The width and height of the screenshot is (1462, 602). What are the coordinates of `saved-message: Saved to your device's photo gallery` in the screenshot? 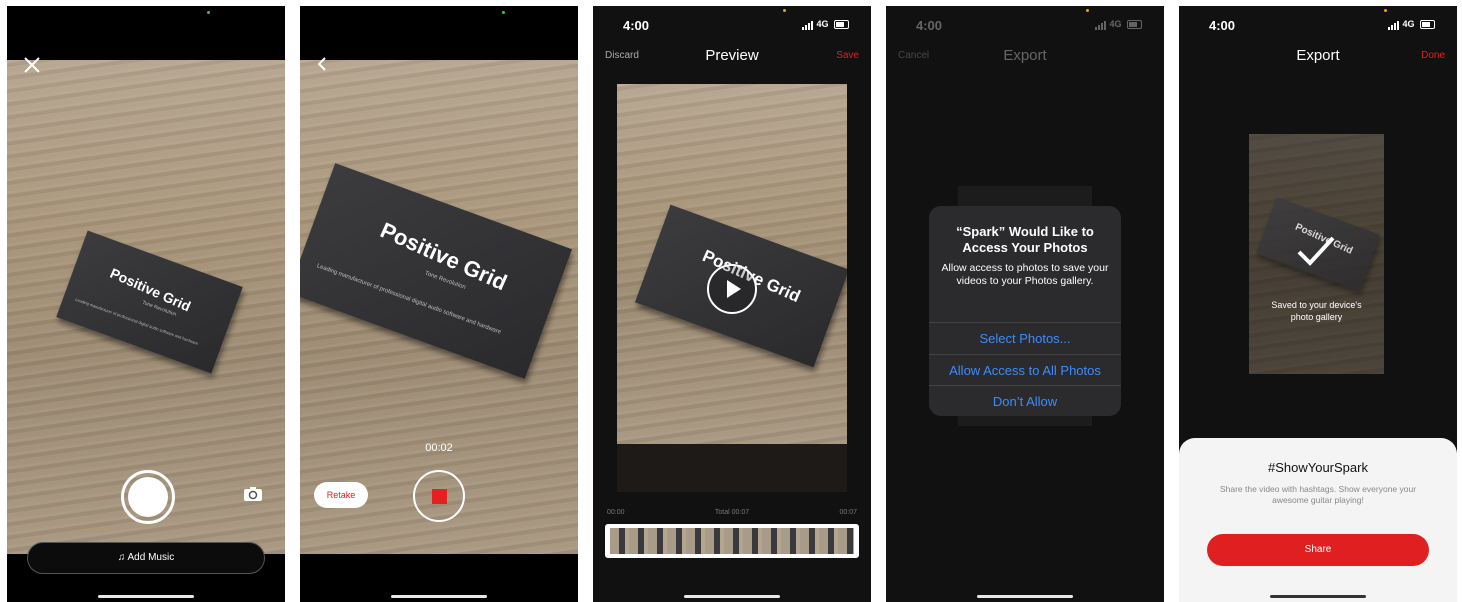 It's located at (1316, 311).